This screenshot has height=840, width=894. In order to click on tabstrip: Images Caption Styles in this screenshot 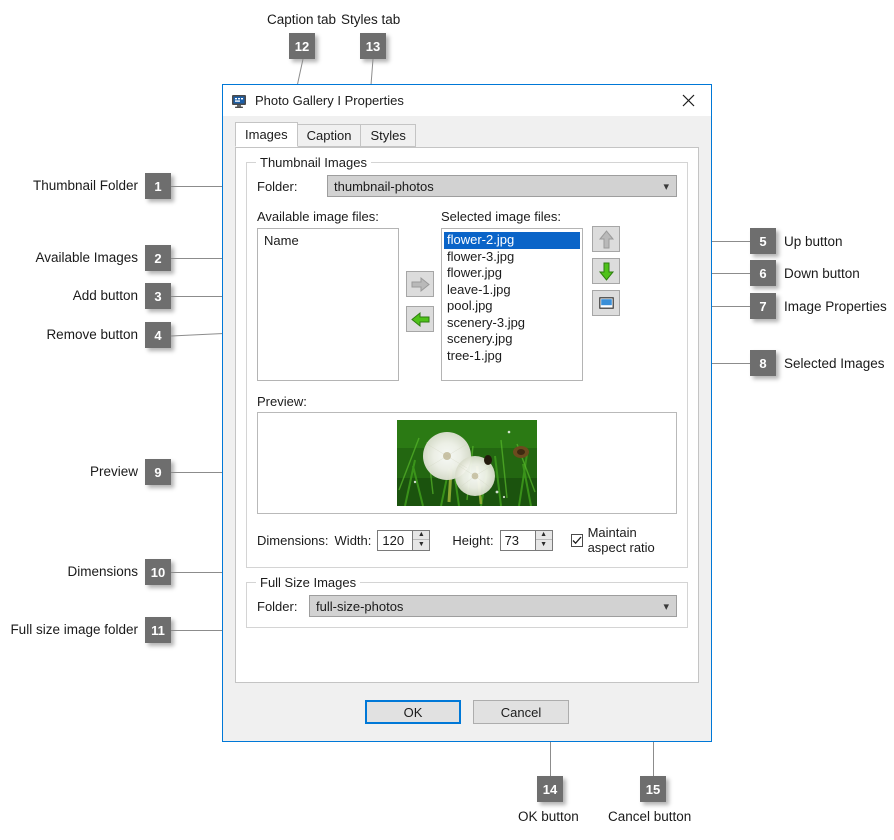, I will do `click(473, 134)`.